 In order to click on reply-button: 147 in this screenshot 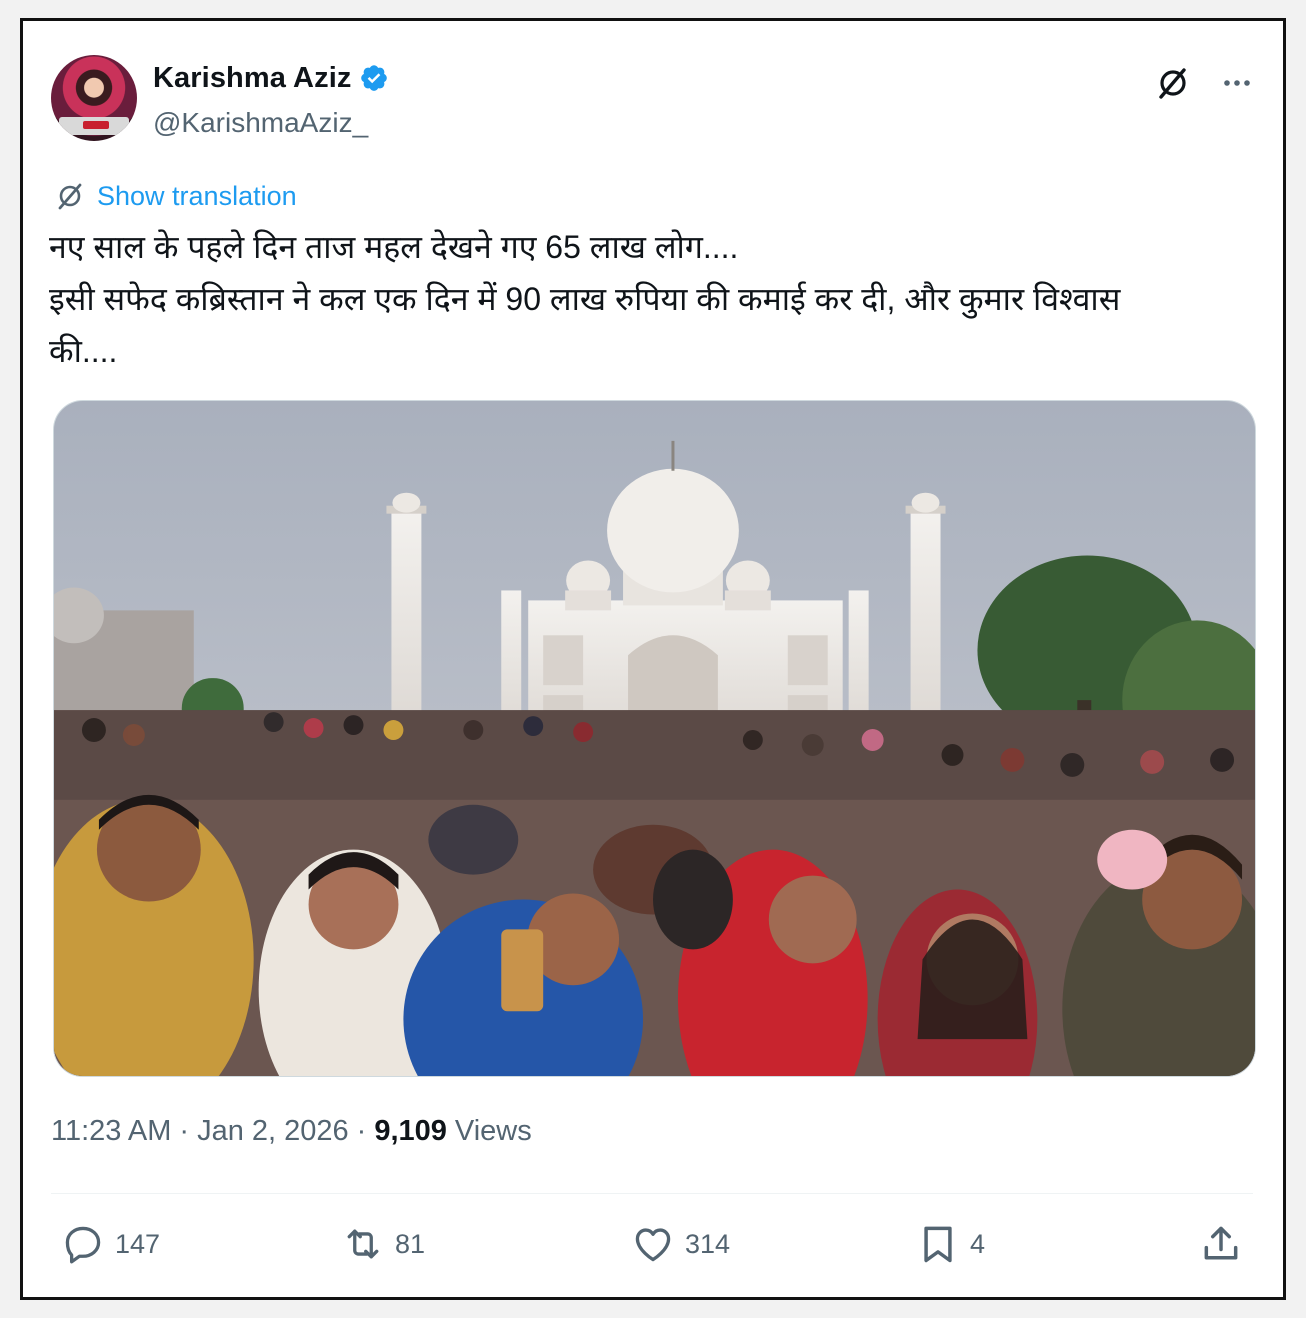, I will do `click(110, 1244)`.